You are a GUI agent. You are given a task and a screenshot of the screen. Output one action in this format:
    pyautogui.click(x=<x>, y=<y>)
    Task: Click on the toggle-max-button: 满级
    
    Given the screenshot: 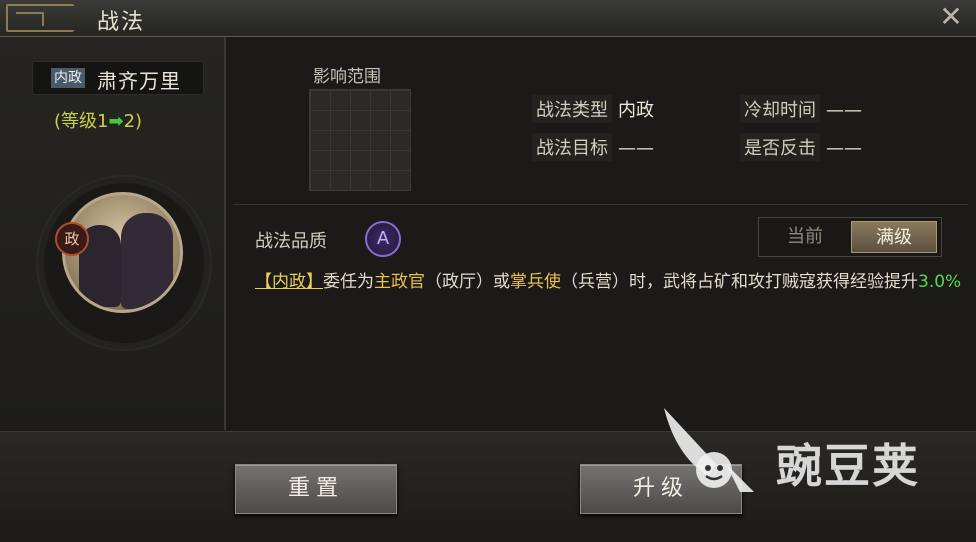 What is the action you would take?
    pyautogui.click(x=894, y=237)
    